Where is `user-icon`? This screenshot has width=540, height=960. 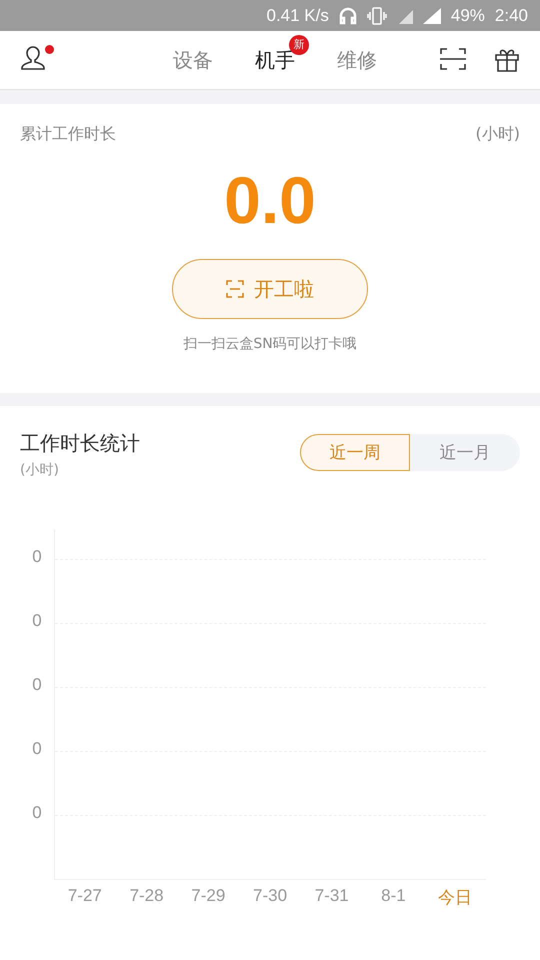 user-icon is located at coordinates (33, 58).